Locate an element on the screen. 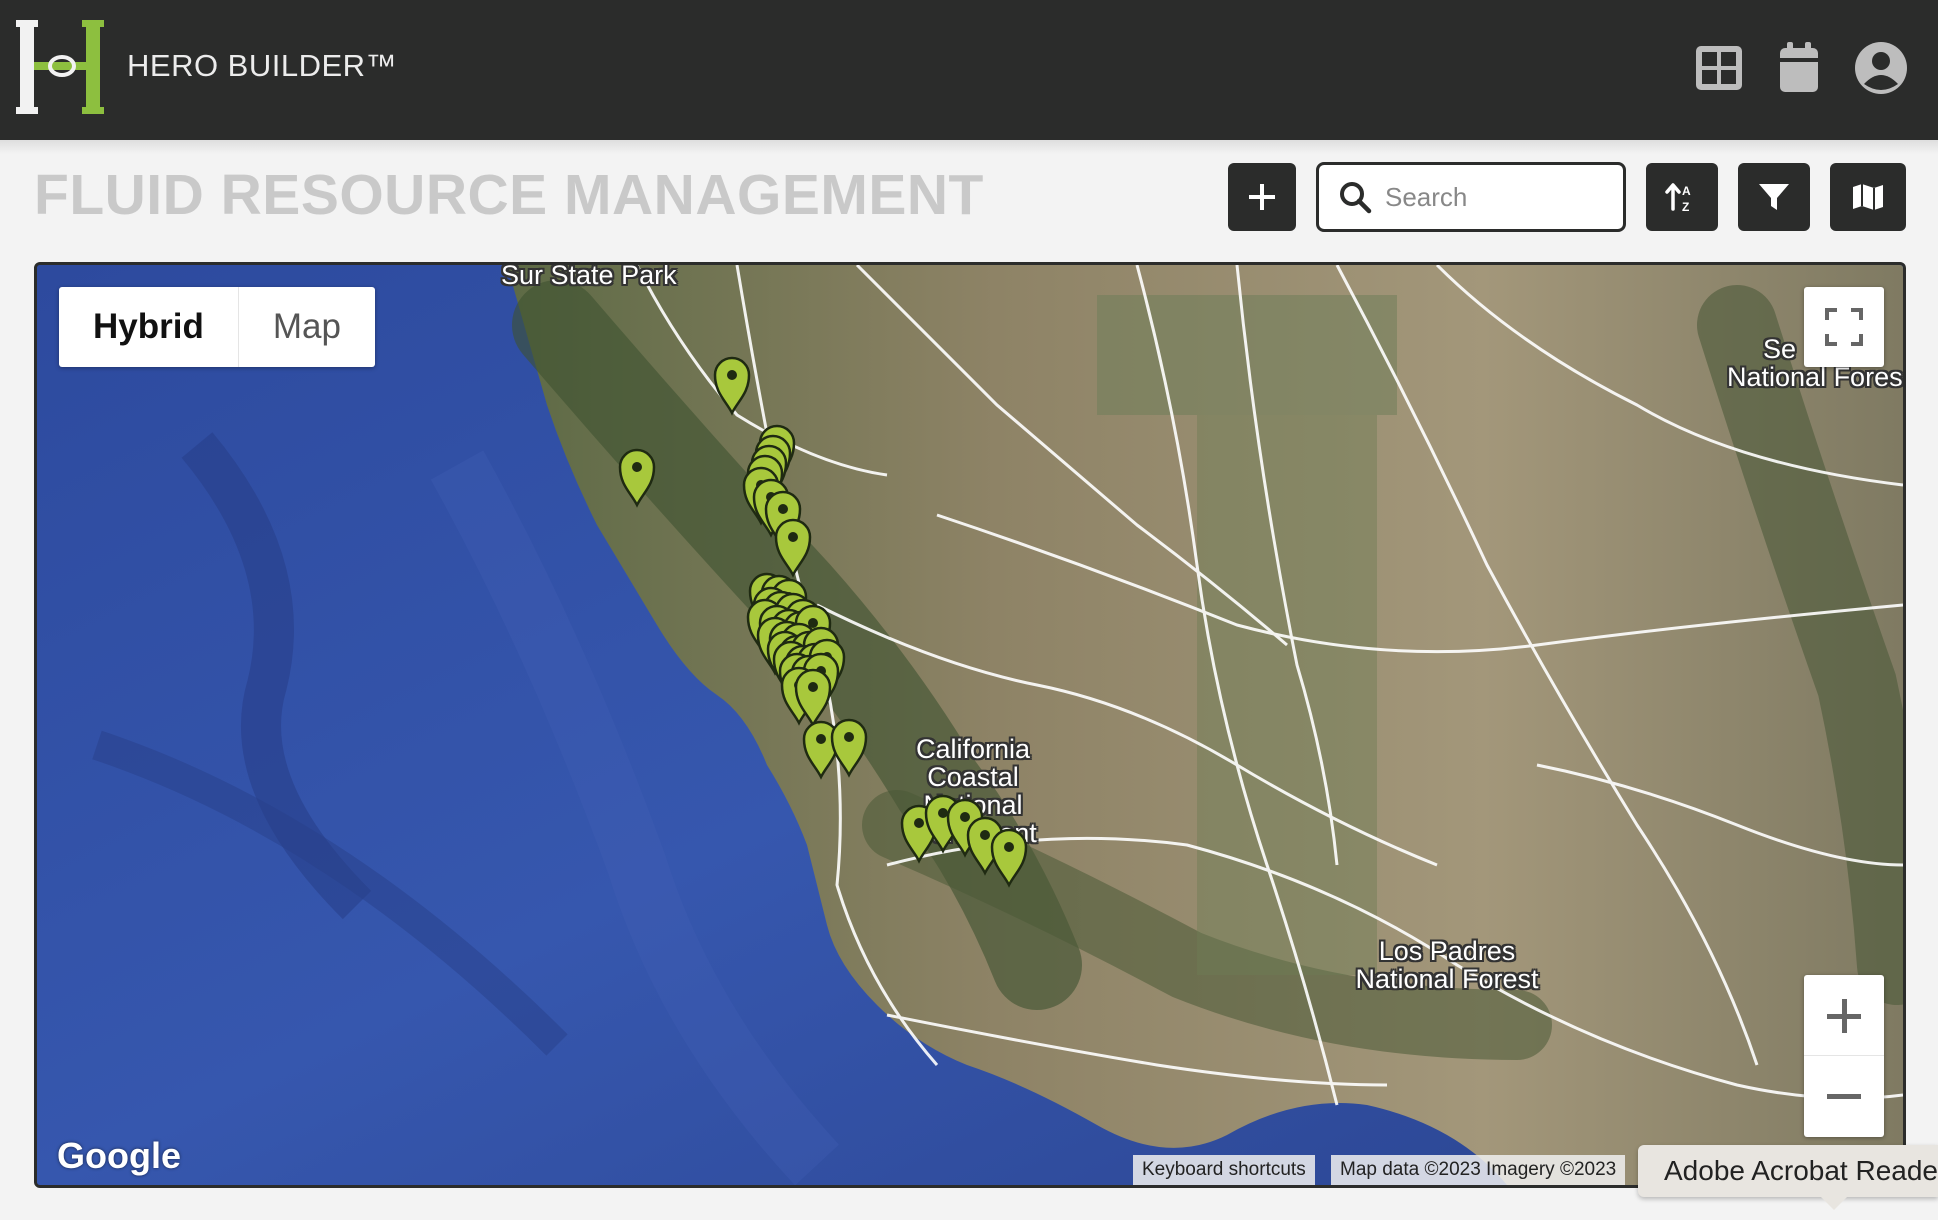  search-field is located at coordinates (1471, 197).